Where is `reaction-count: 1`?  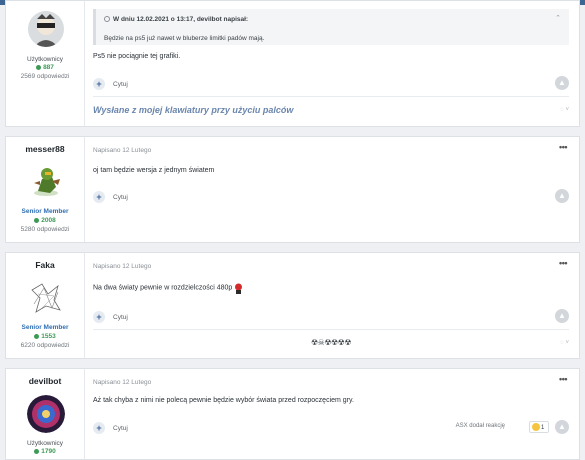
reaction-count: 1 is located at coordinates (543, 428).